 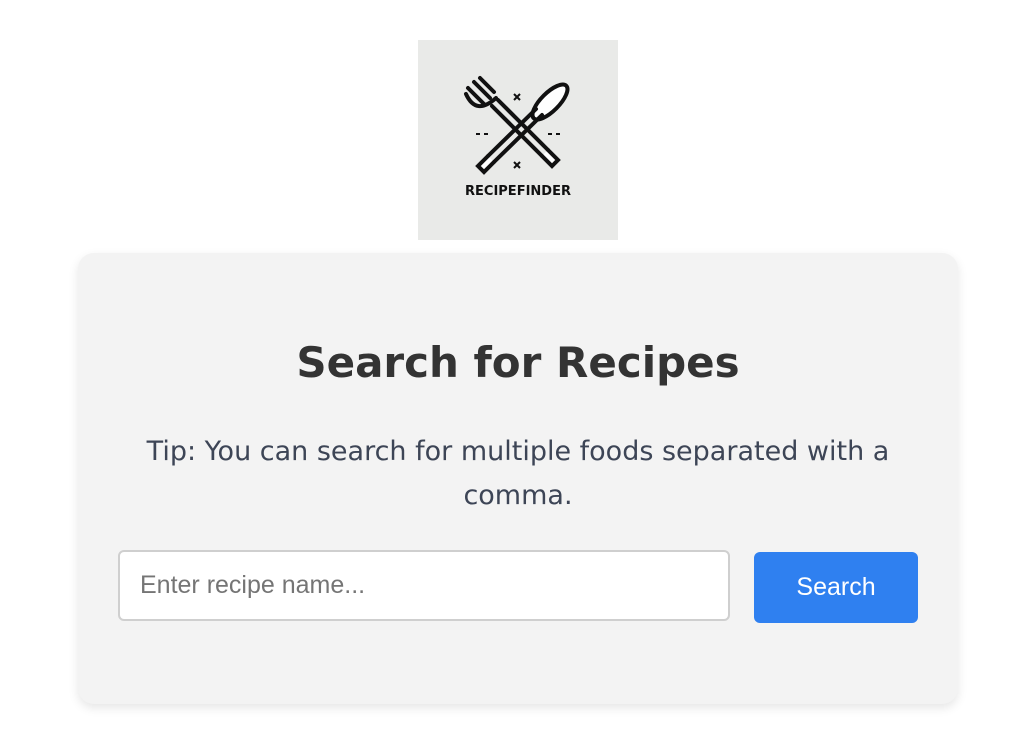 I want to click on logo-text: RECIPEFINDER, so click(x=518, y=191).